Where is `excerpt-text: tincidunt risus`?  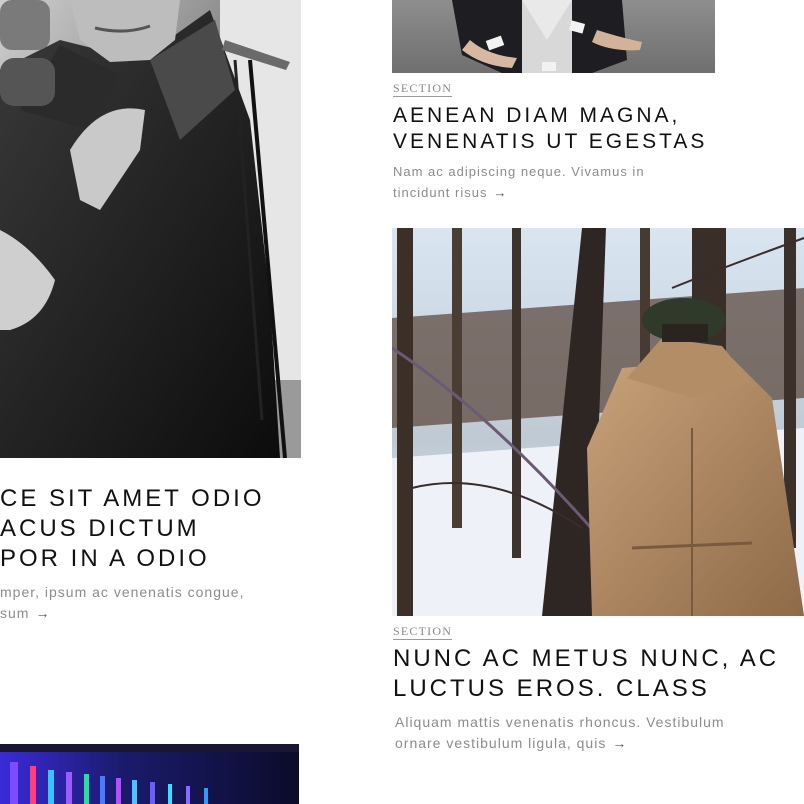
excerpt-text: tincidunt risus is located at coordinates (440, 192).